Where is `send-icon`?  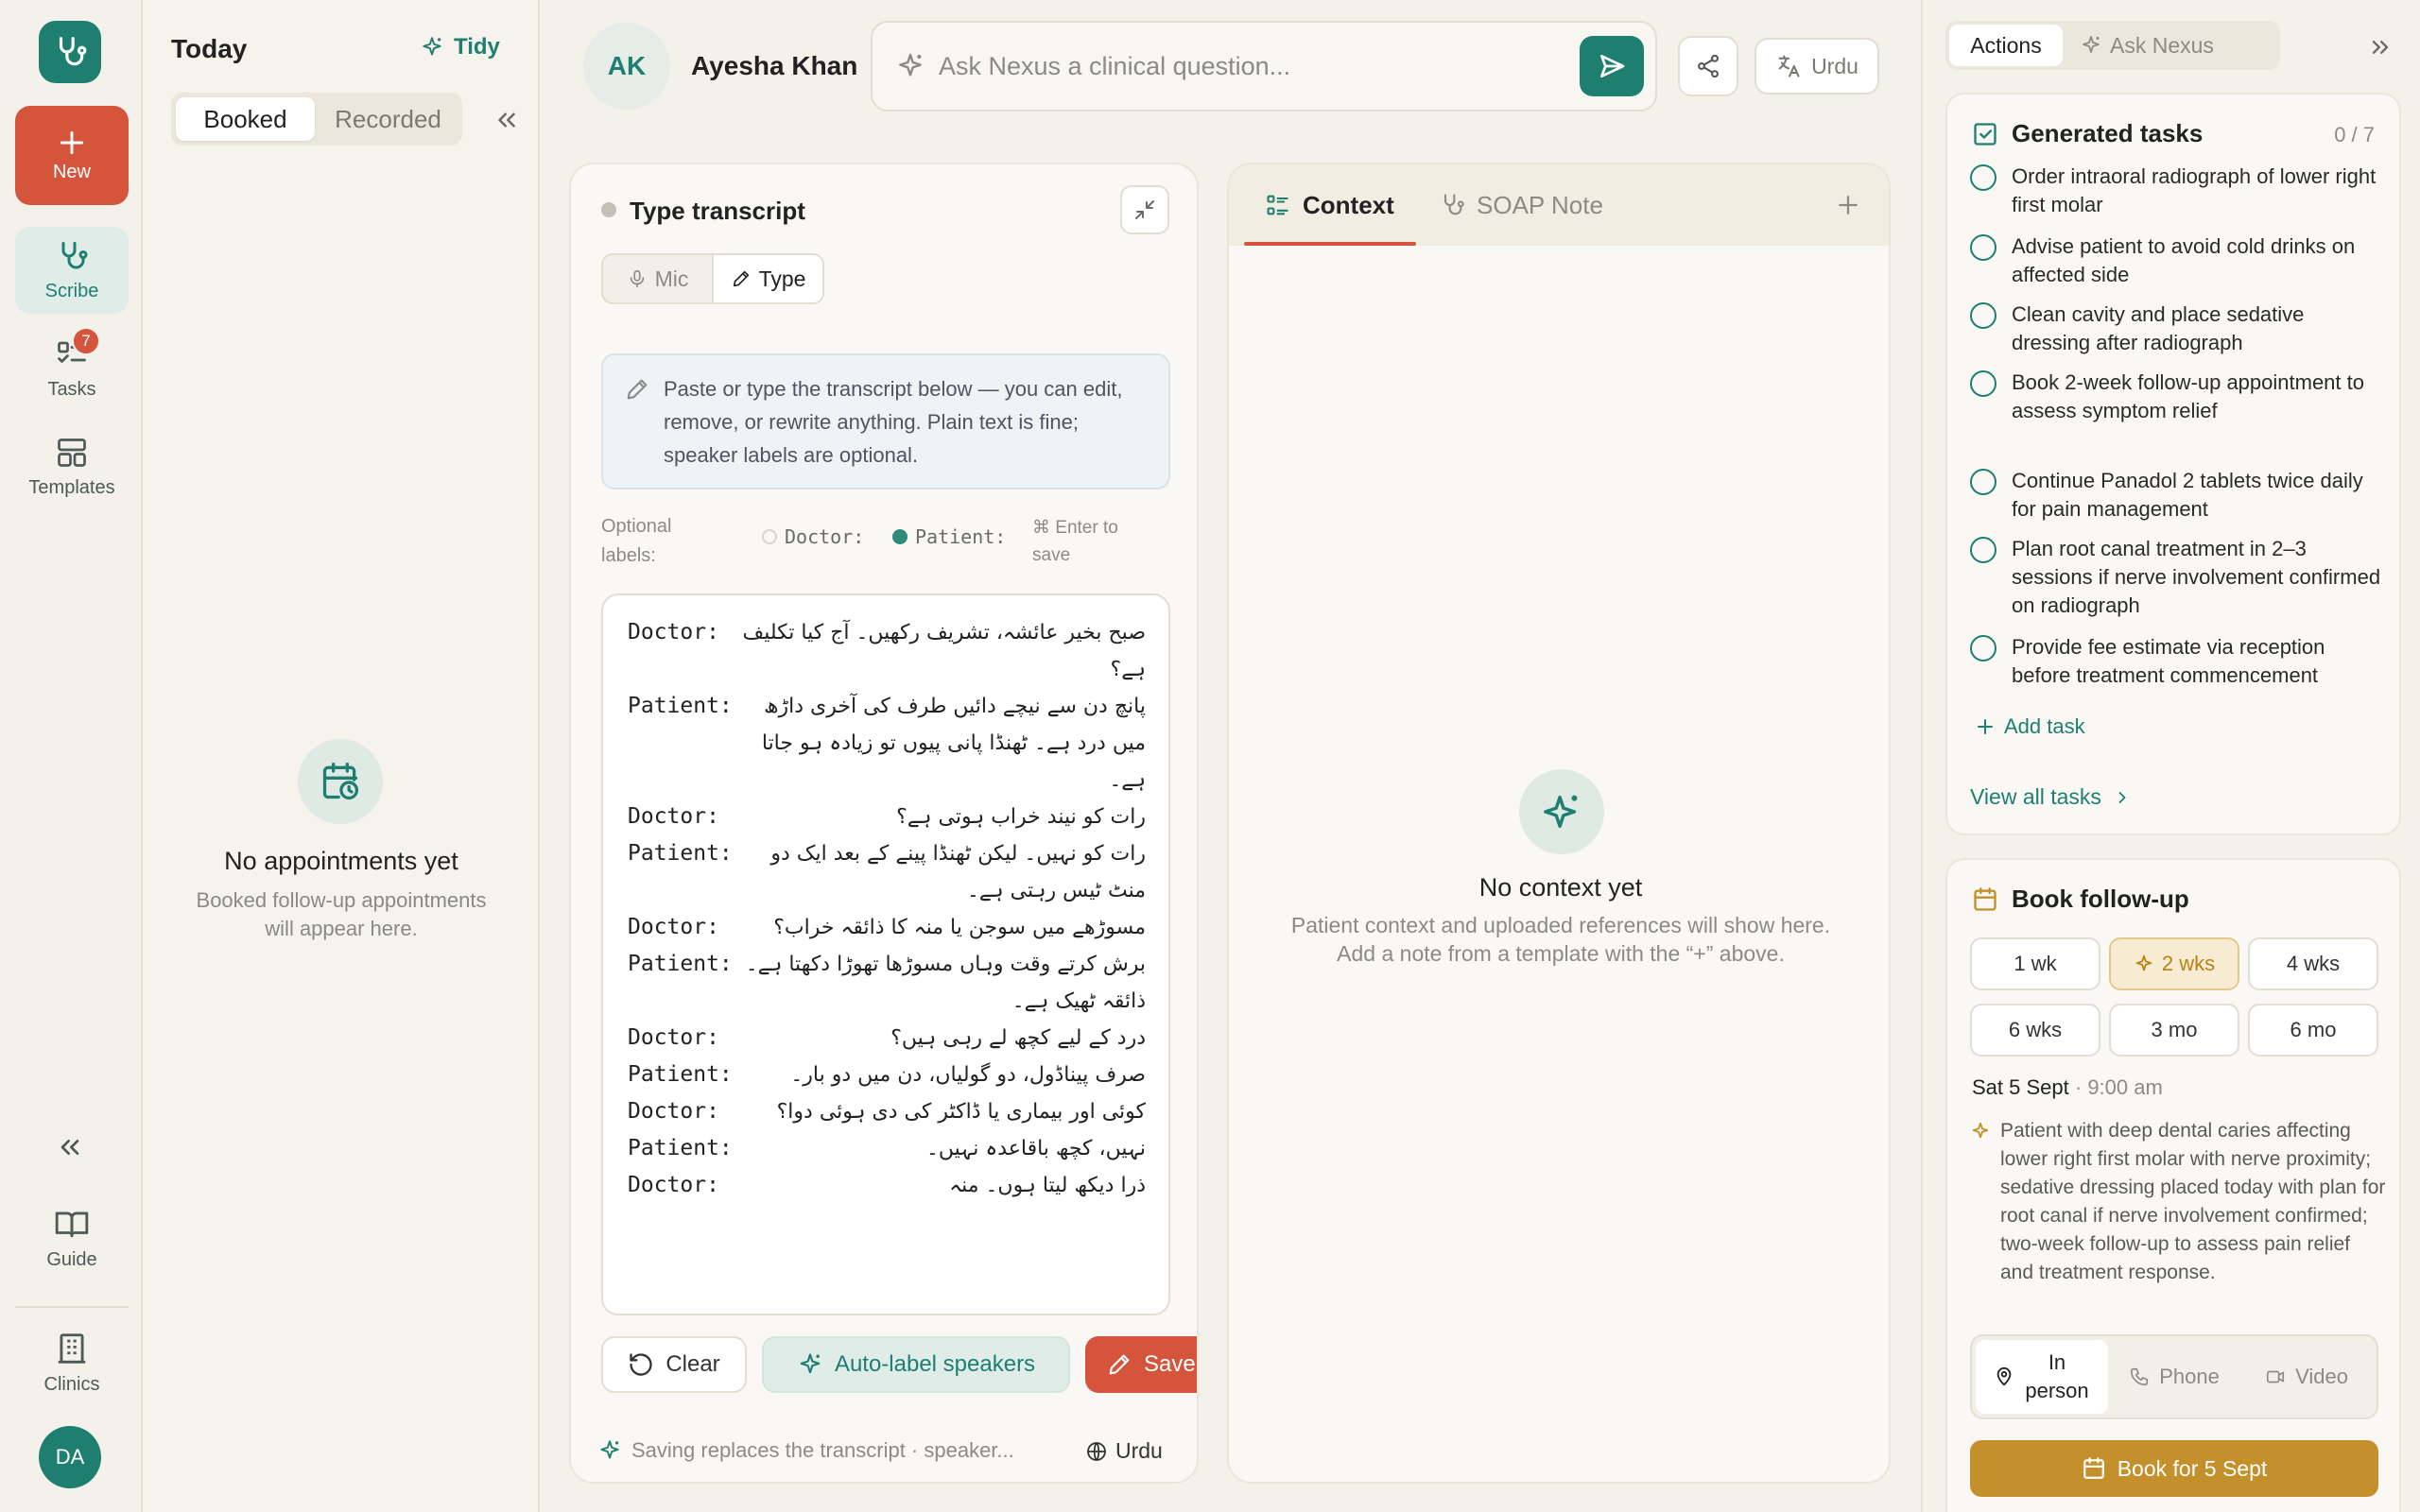 send-icon is located at coordinates (1612, 66).